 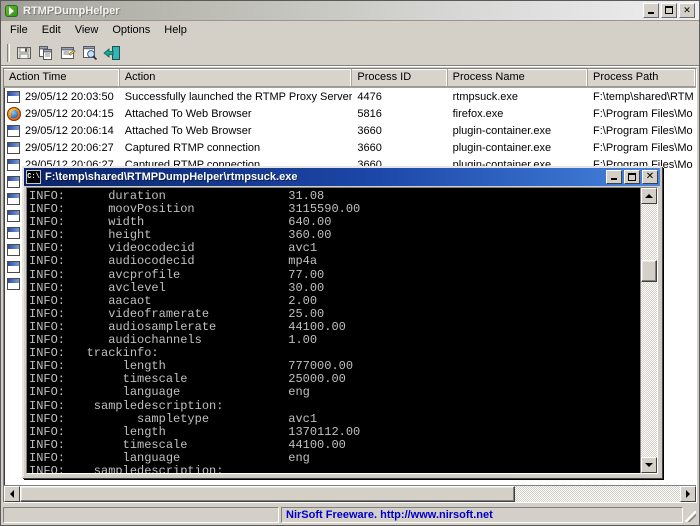 I want to click on properties-button, so click(x=68, y=52).